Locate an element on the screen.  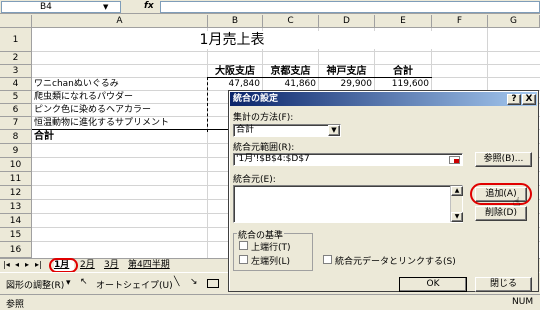
row-header: 10 is located at coordinates (16, 165).